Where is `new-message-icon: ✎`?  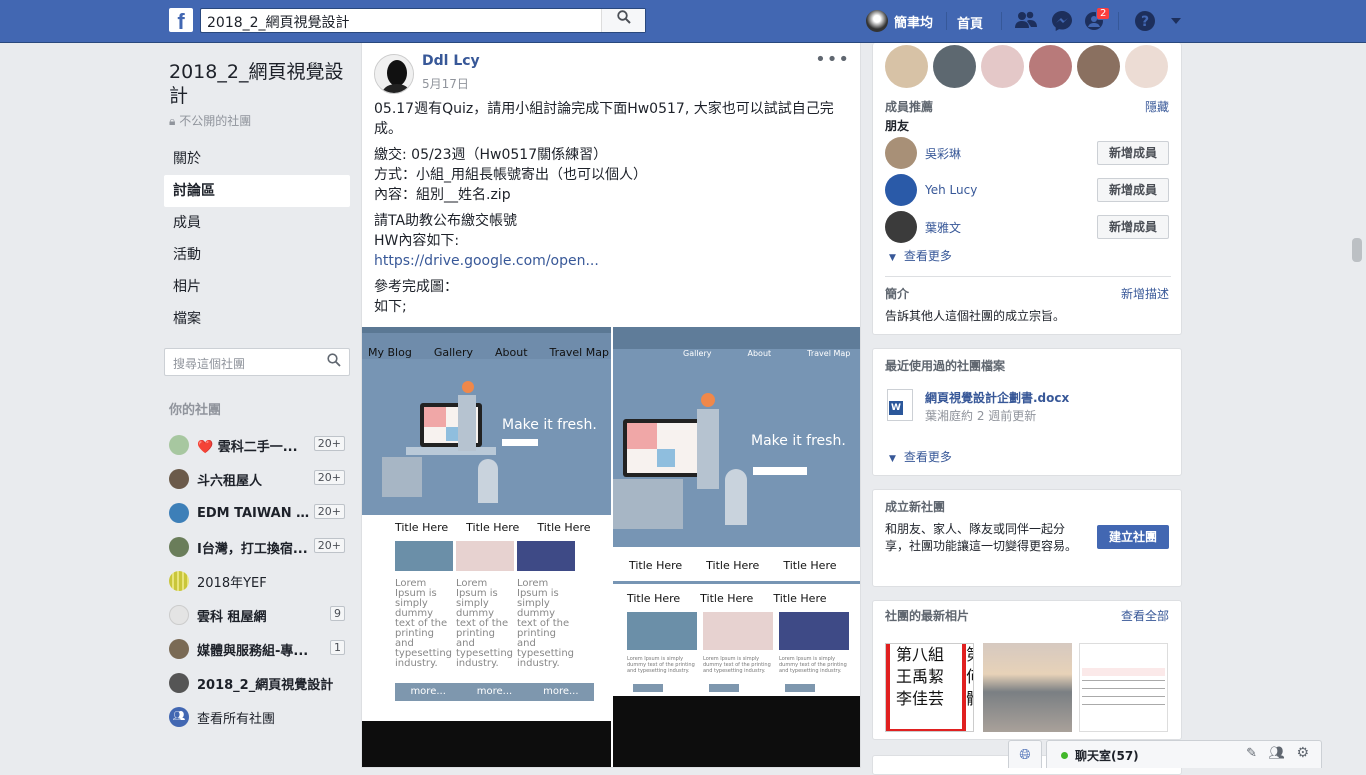
new-message-icon: ✎ is located at coordinates (1251, 753).